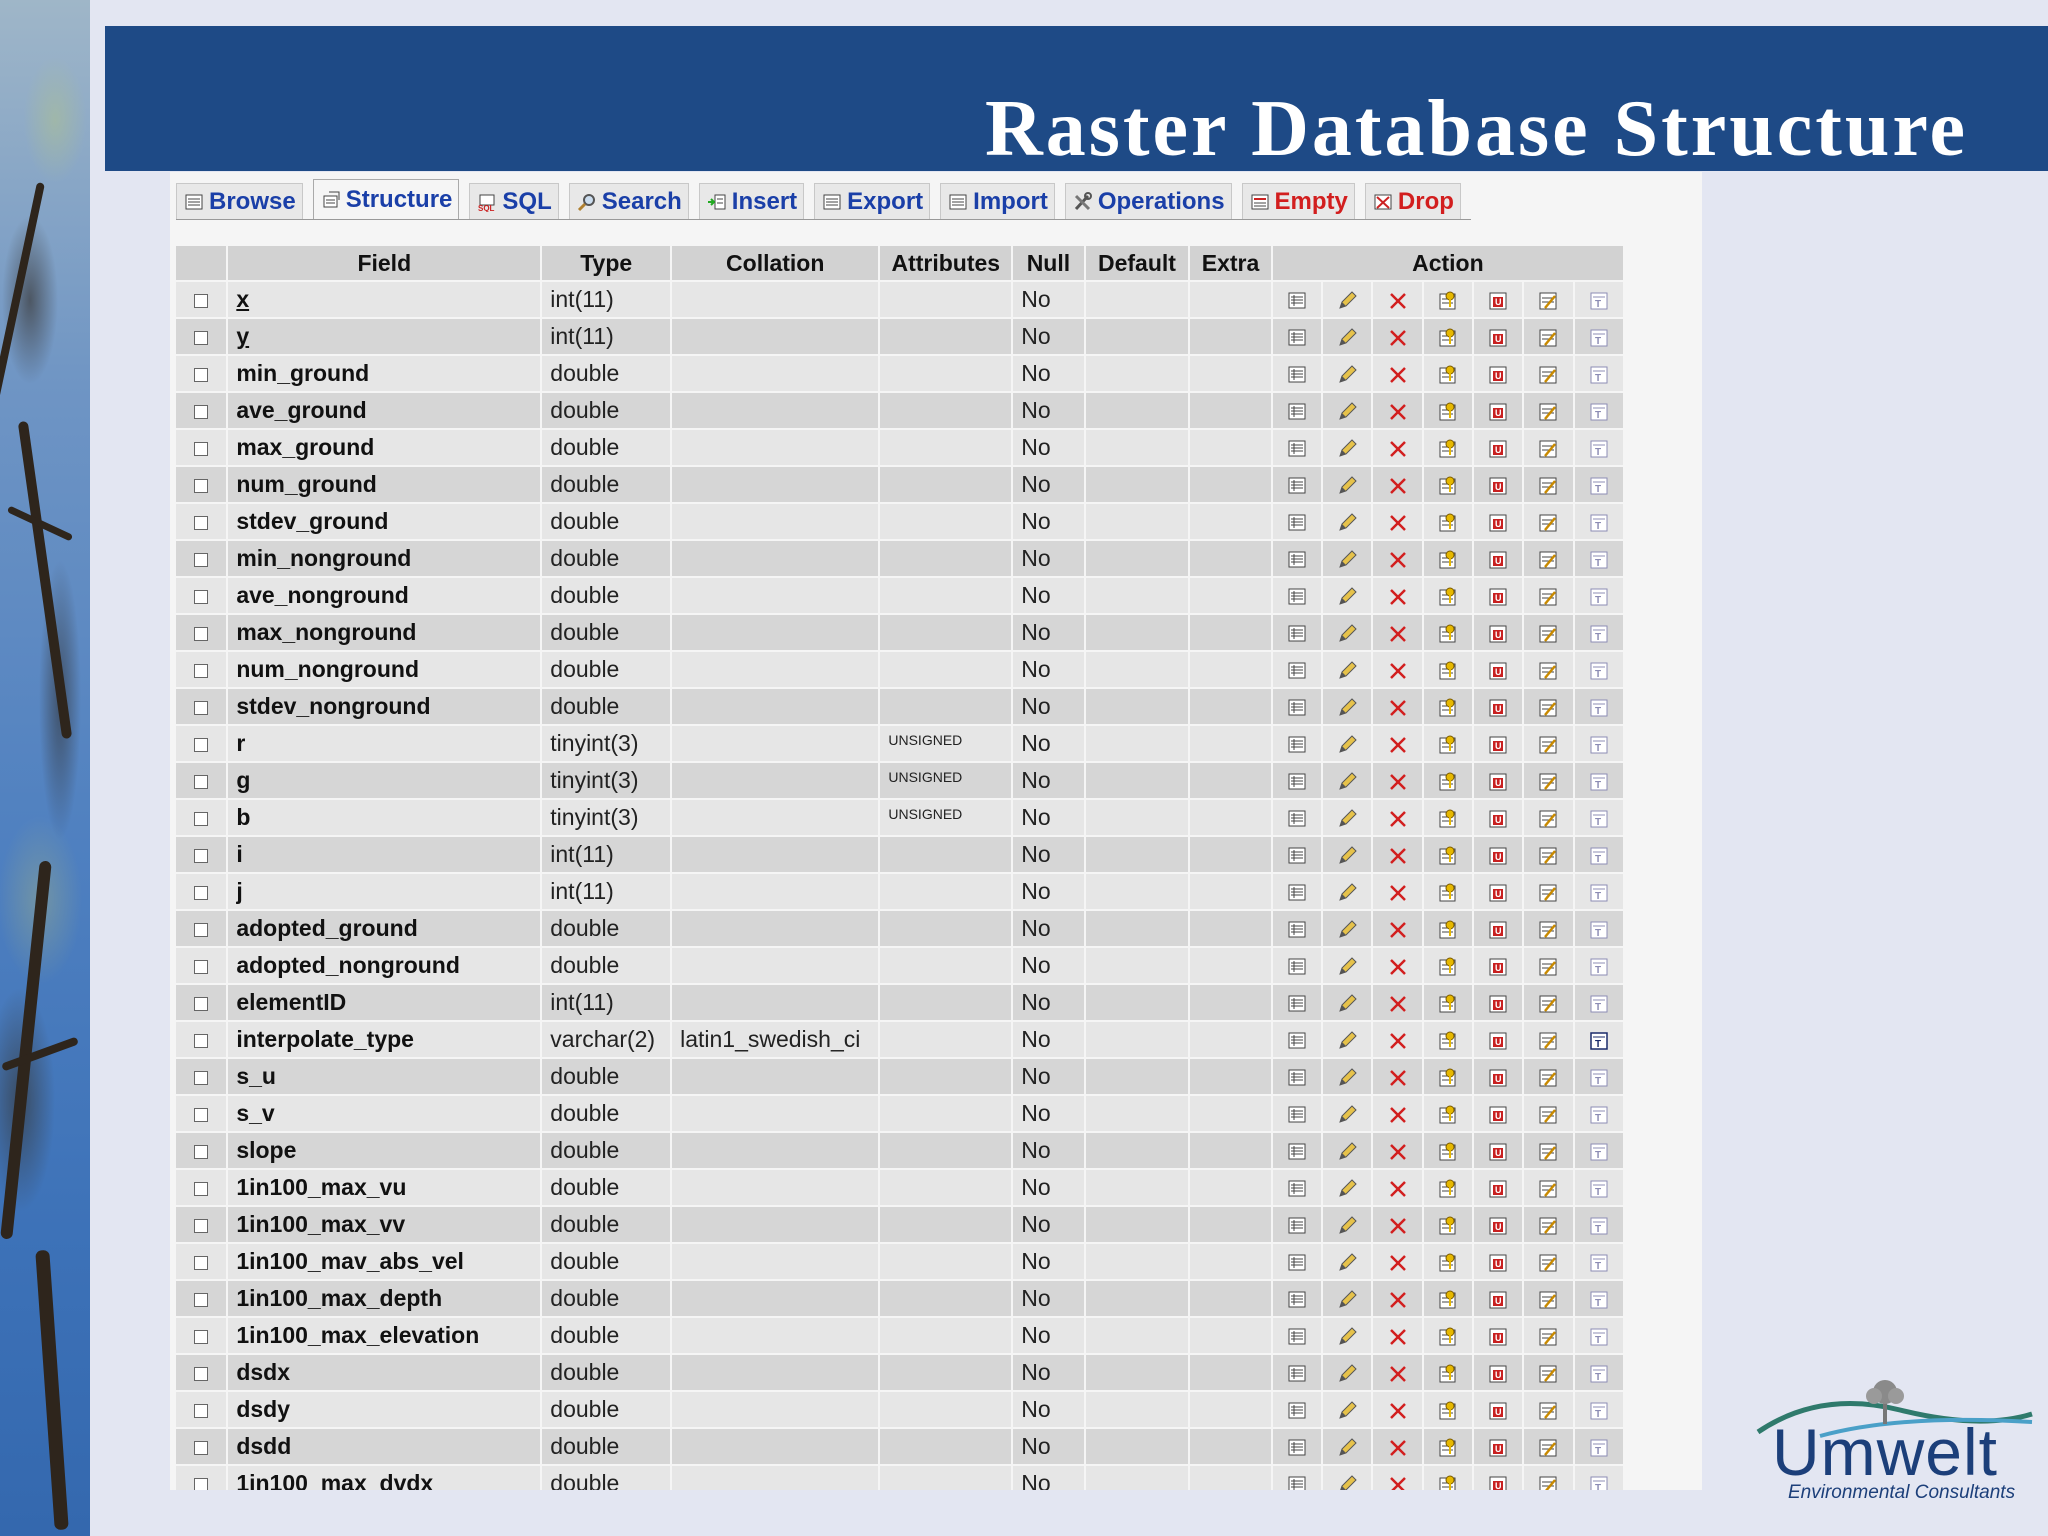 This screenshot has width=2048, height=1536. I want to click on header-field: Field, so click(384, 263).